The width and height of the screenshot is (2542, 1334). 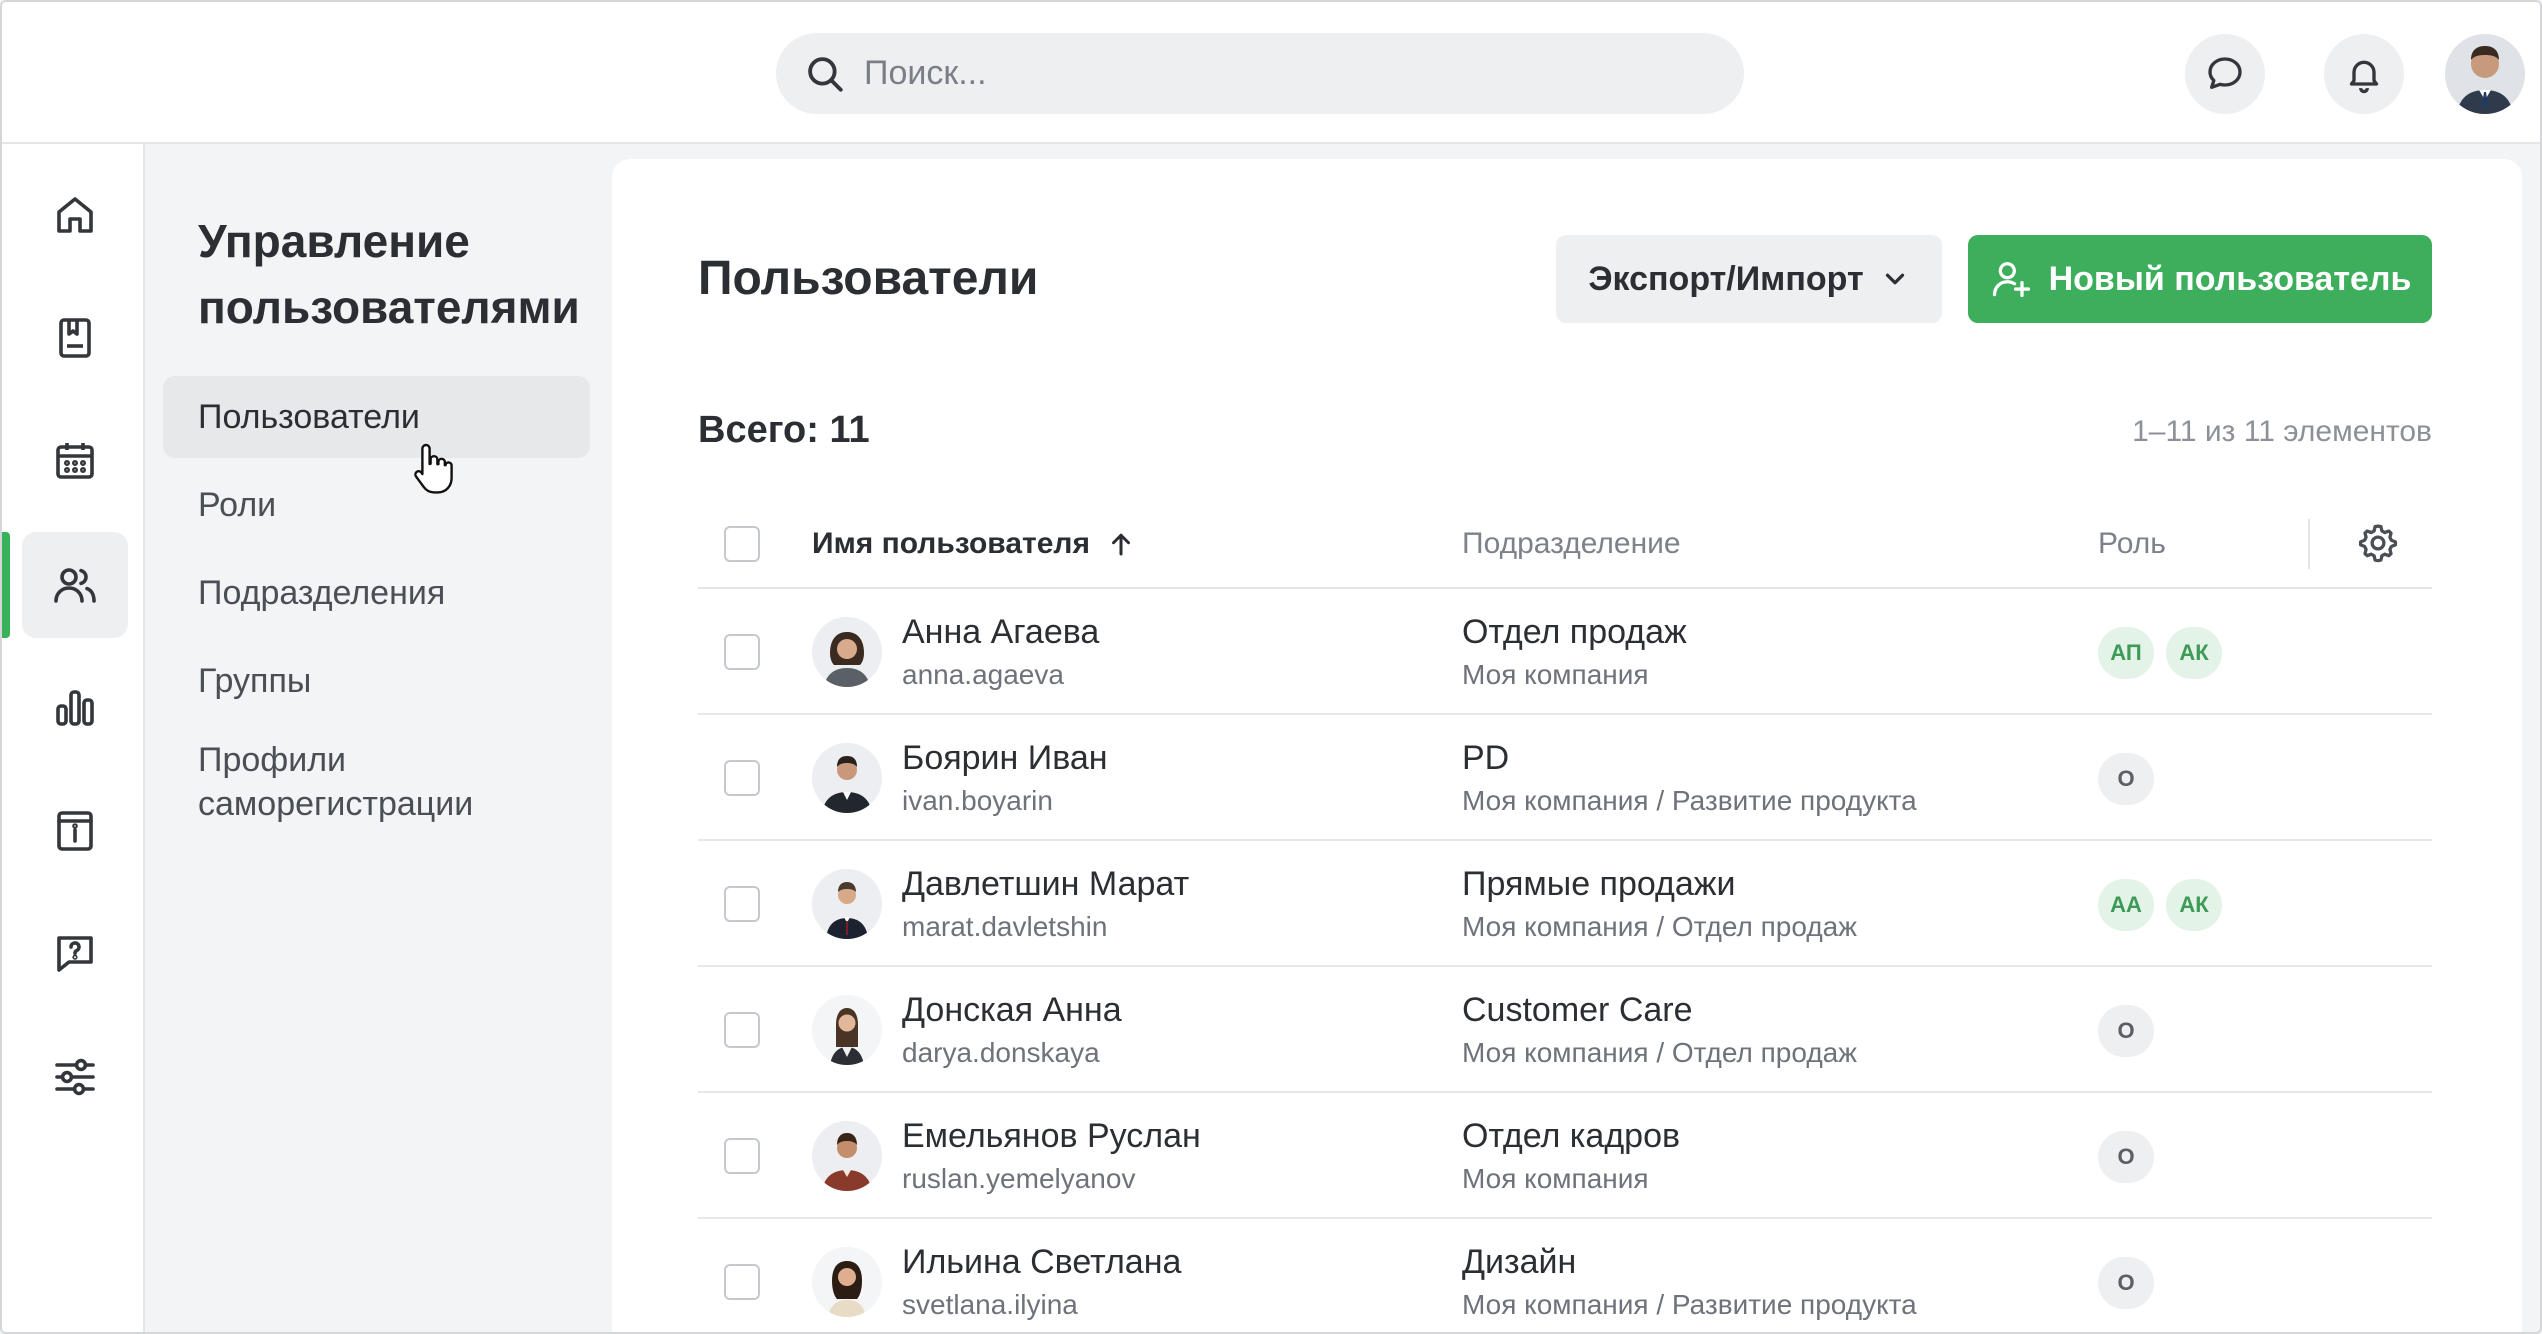 What do you see at coordinates (868, 278) in the screenshot?
I see `page-title: Пользователи` at bounding box center [868, 278].